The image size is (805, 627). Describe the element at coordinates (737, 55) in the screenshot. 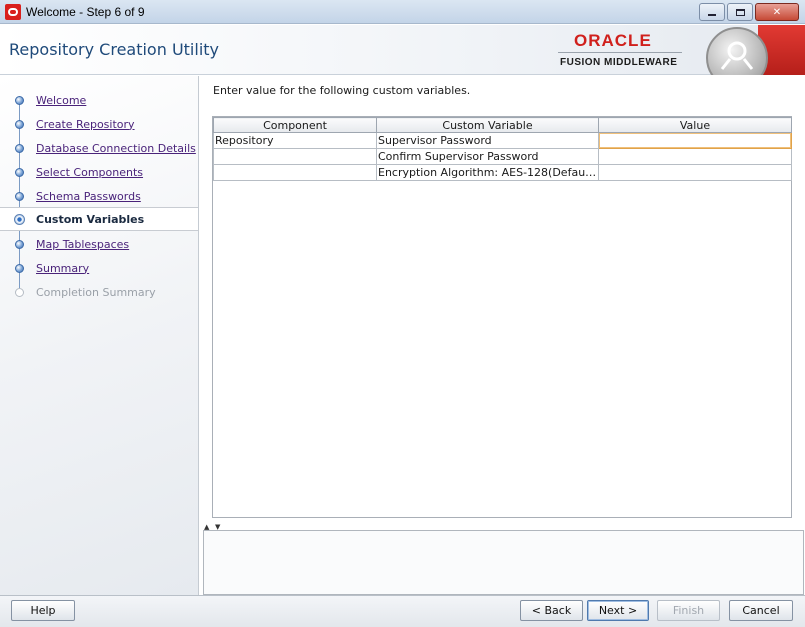

I see `wrench-arrow-icon` at that location.